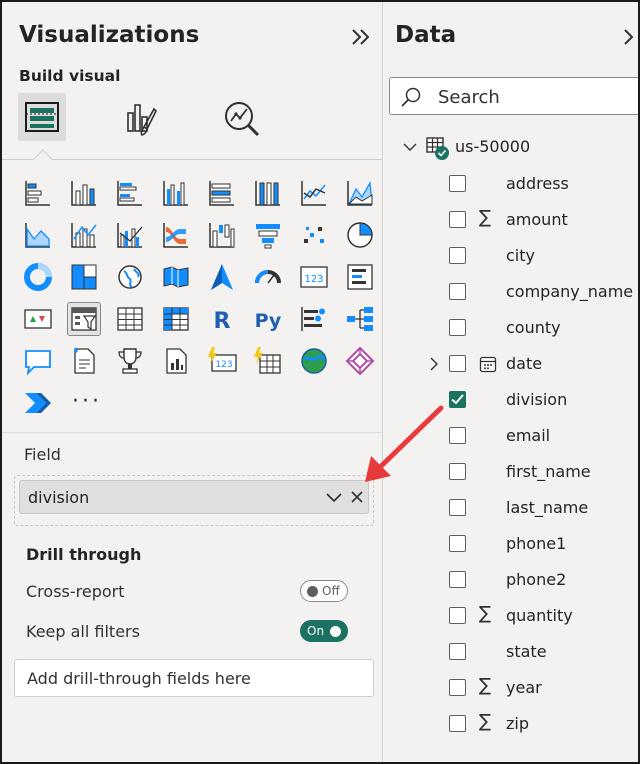  I want to click on line-and-clustered-column-icon, so click(130, 235).